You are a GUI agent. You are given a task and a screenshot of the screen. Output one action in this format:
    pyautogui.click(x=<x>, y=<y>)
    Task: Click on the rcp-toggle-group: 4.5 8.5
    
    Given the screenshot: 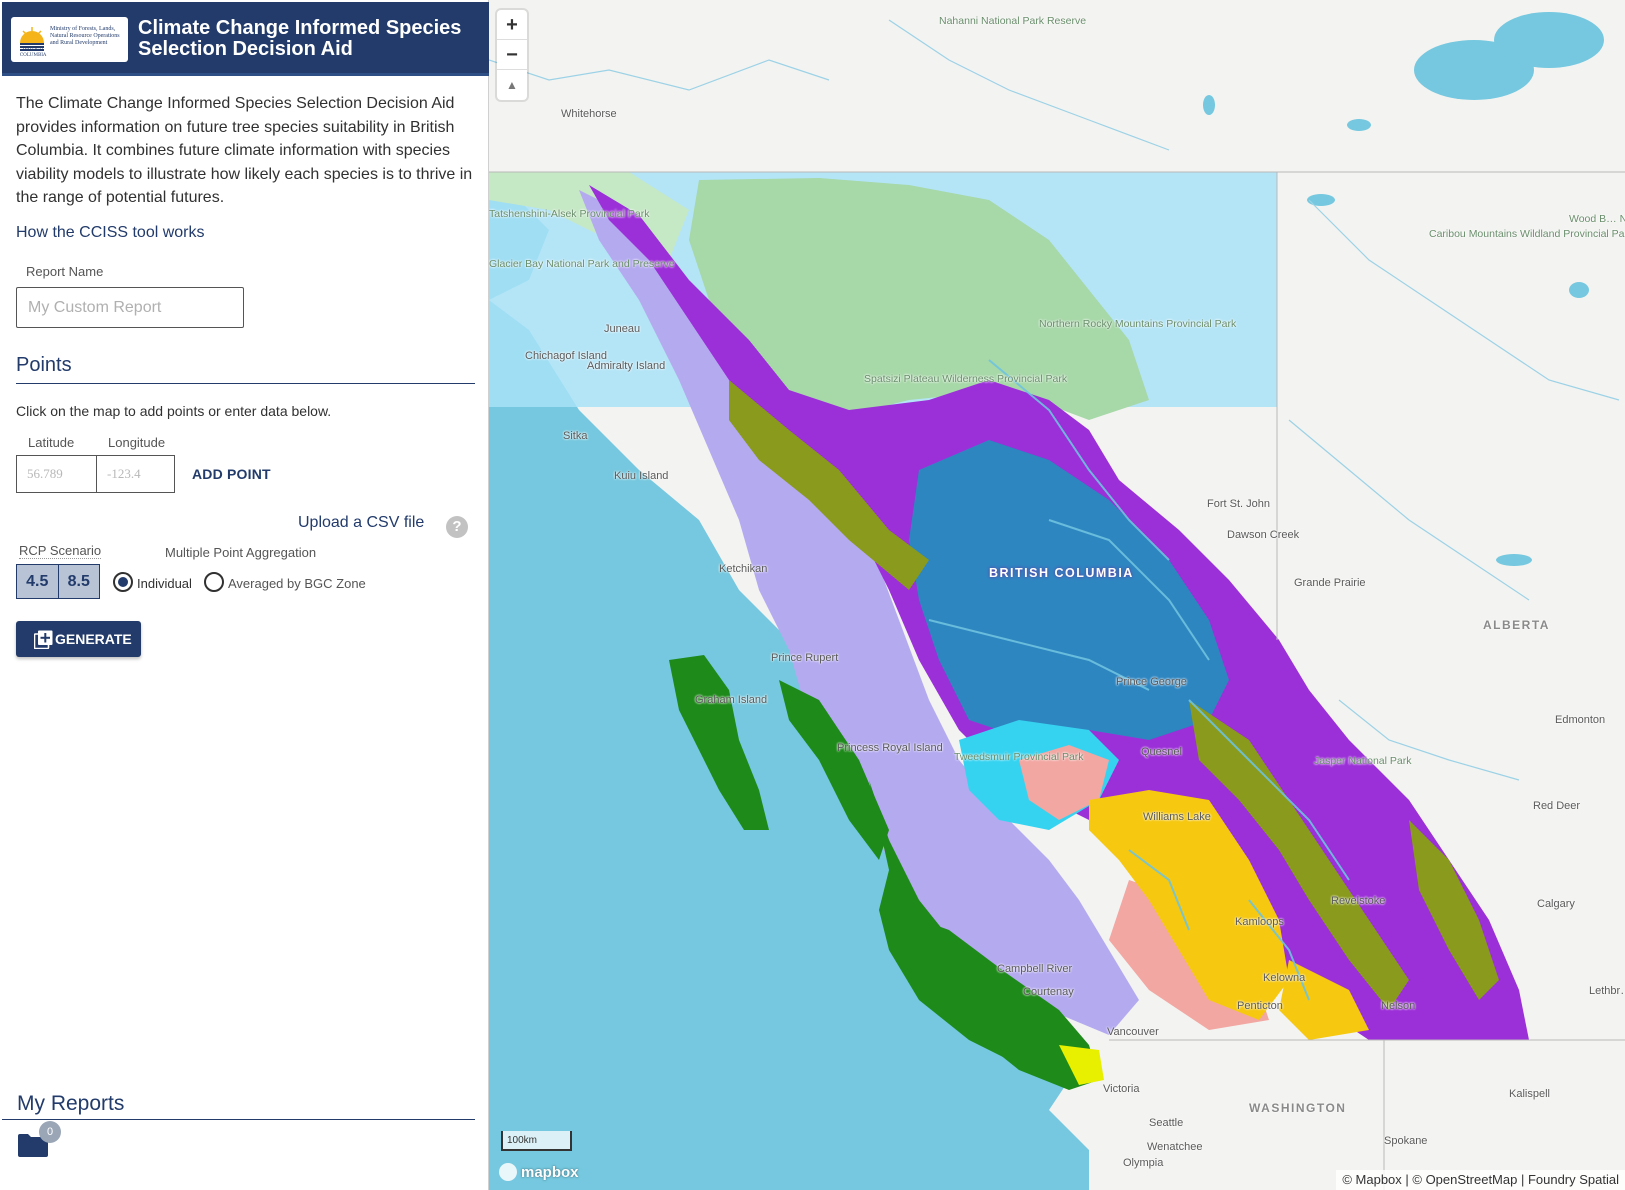 What is the action you would take?
    pyautogui.click(x=58, y=581)
    